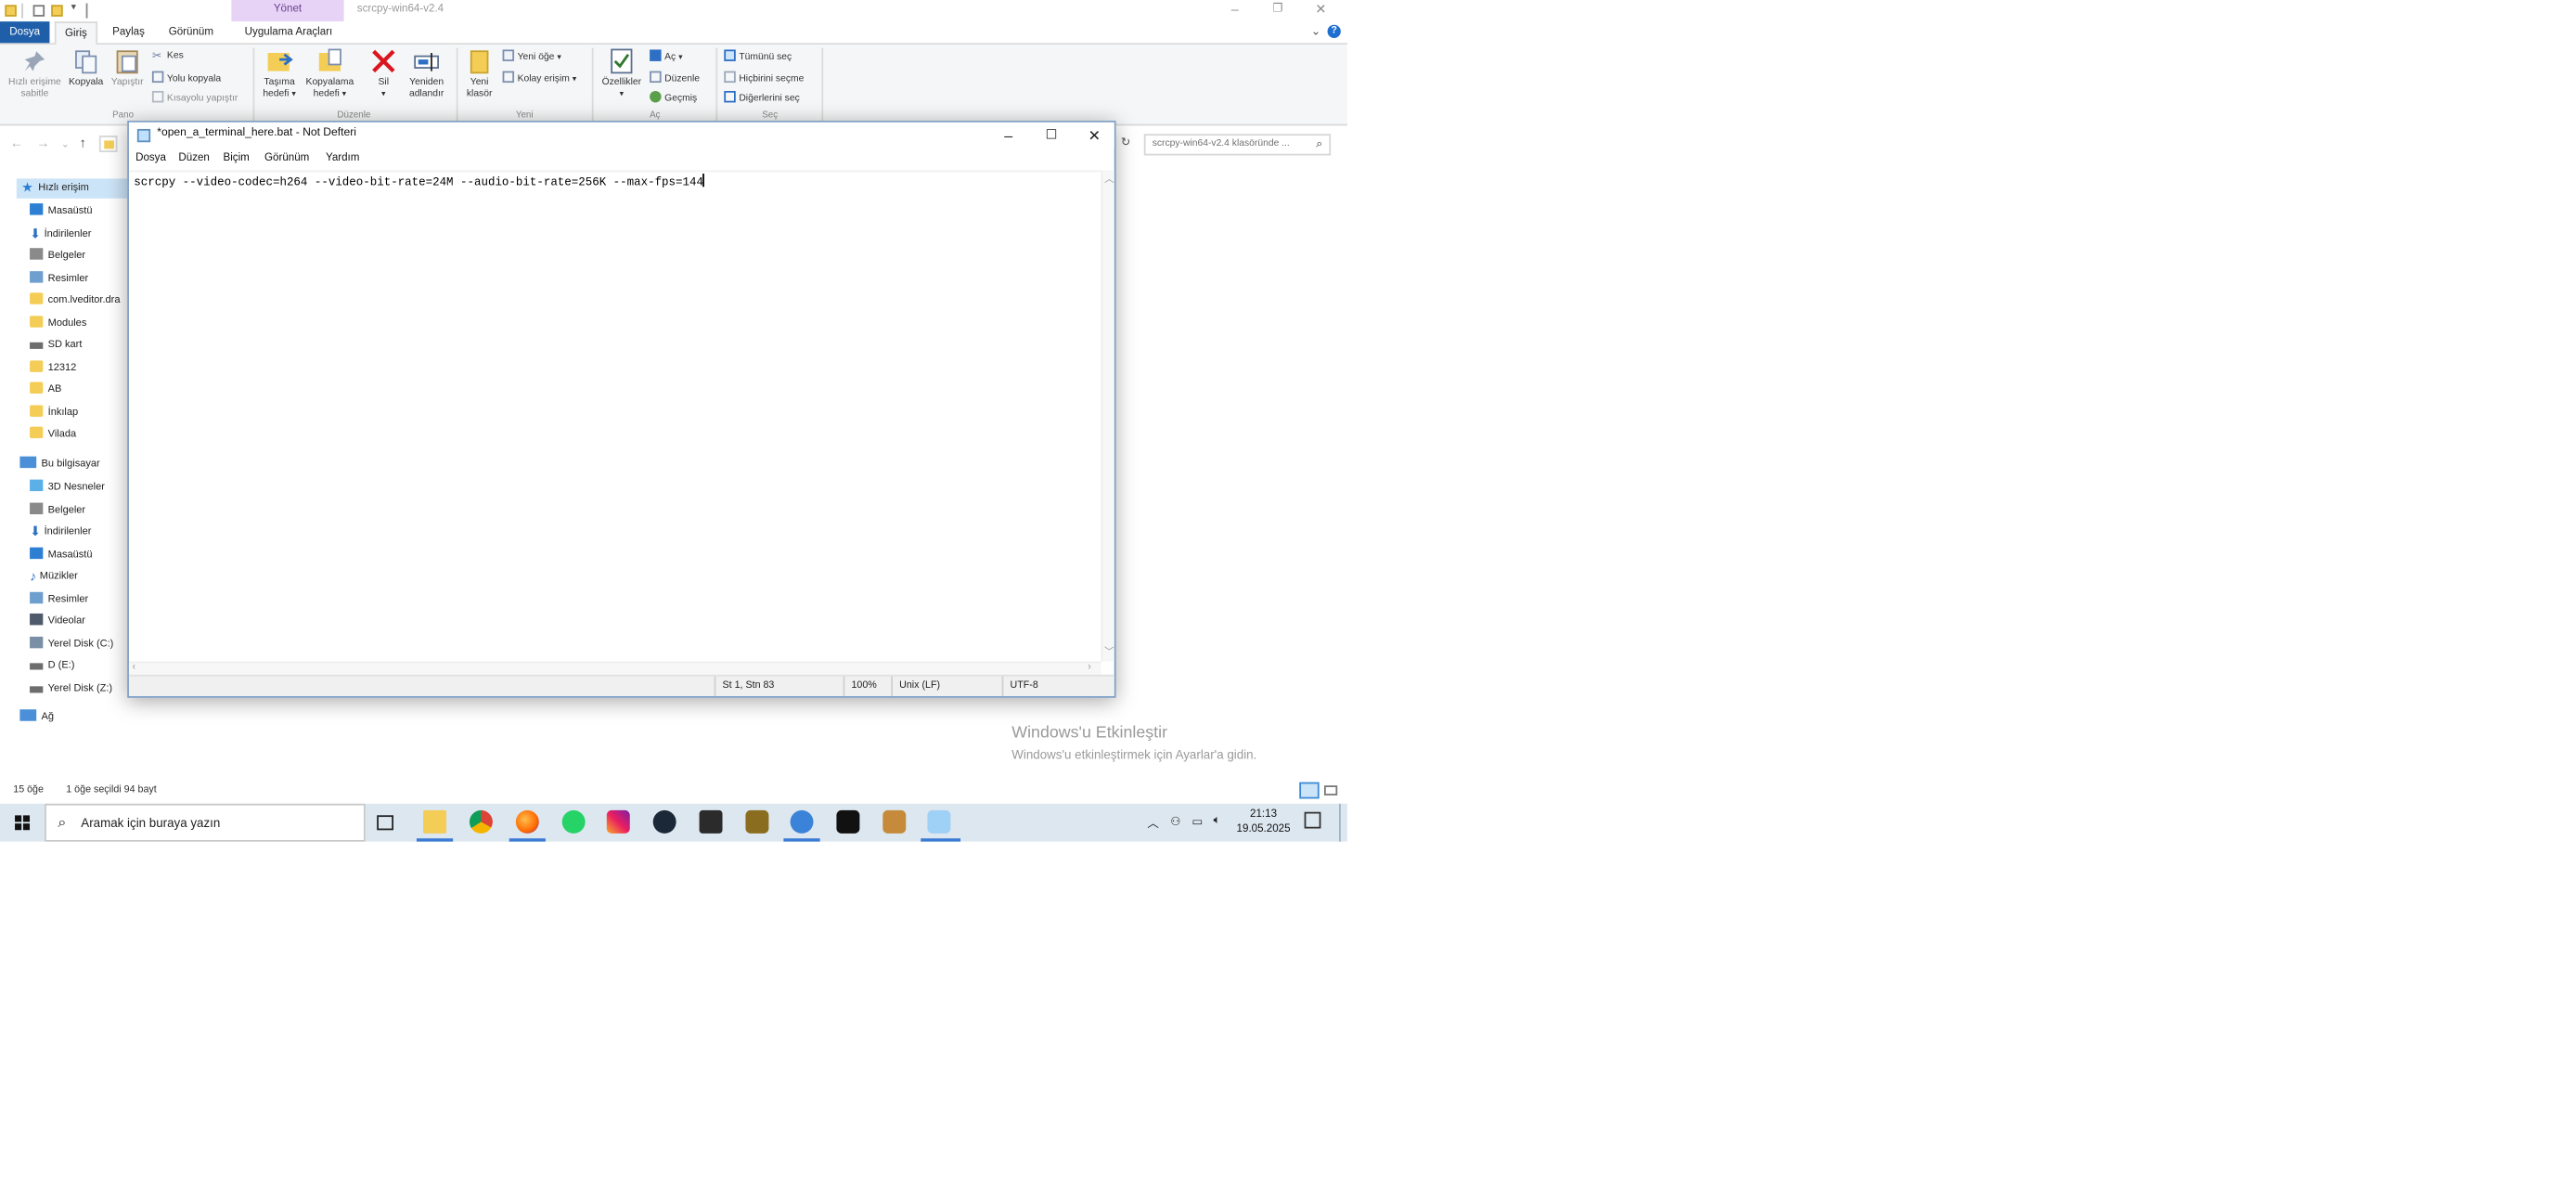 Image resolution: width=2576 pixels, height=1190 pixels. What do you see at coordinates (1094, 136) in the screenshot?
I see `notepad-close-button: ✕` at bounding box center [1094, 136].